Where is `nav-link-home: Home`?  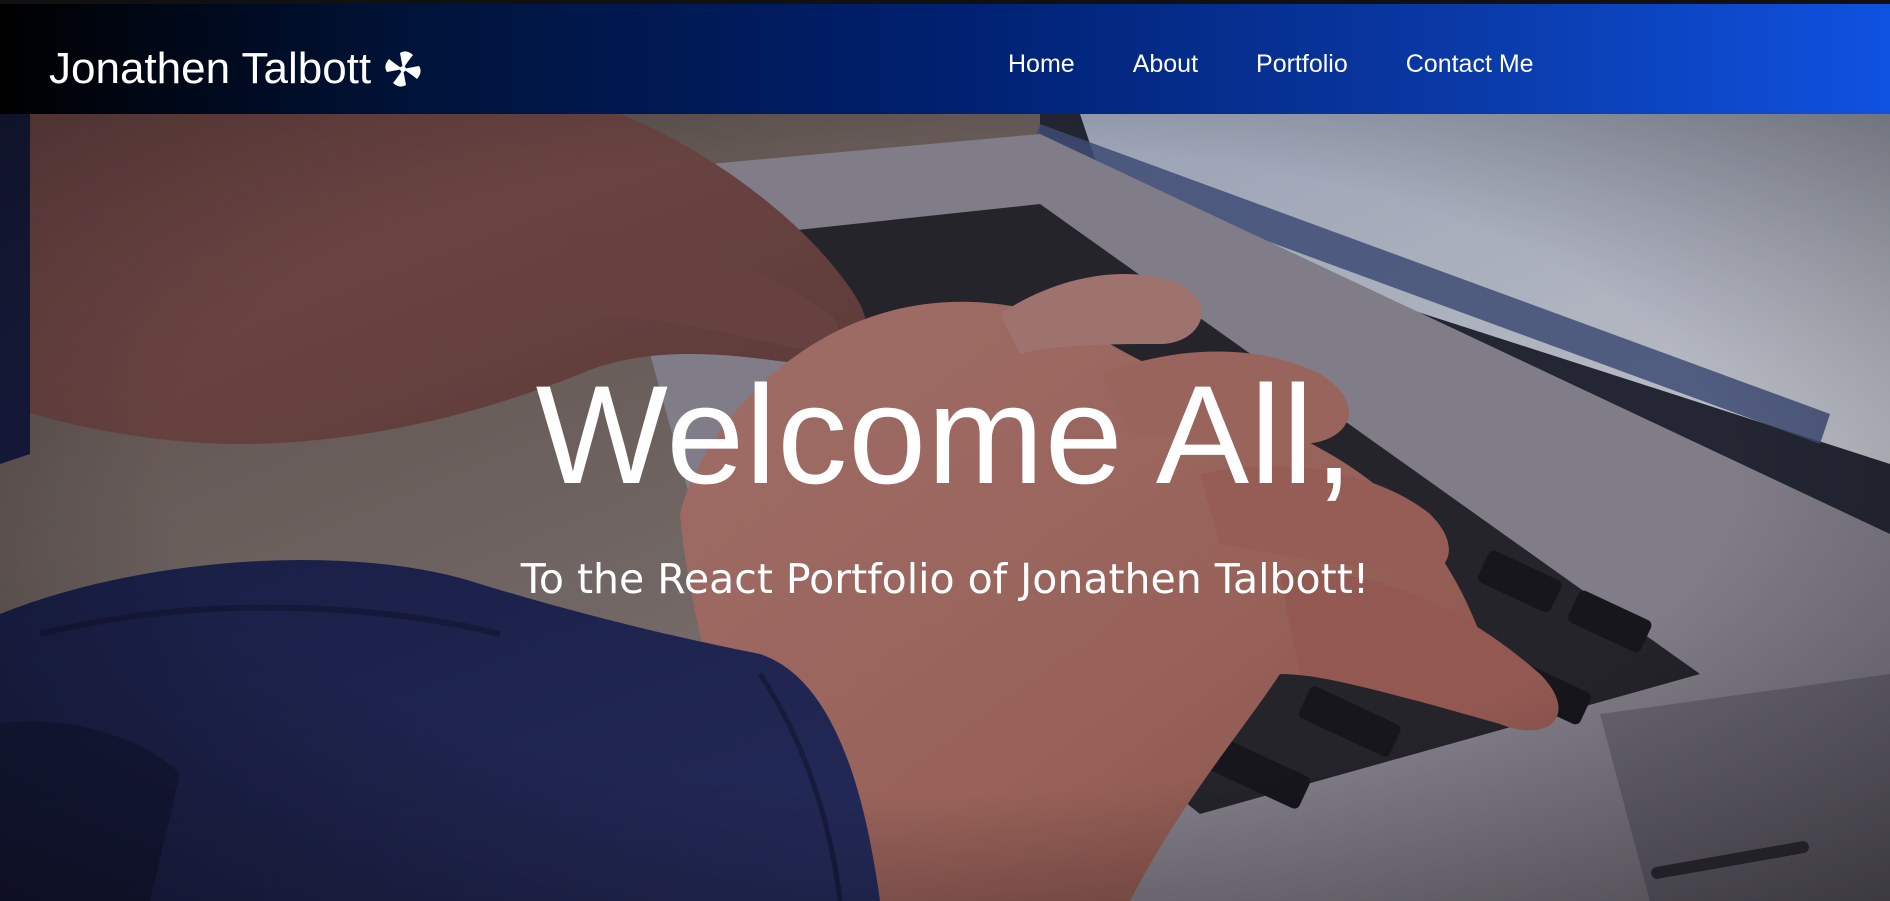
nav-link-home: Home is located at coordinates (1041, 64).